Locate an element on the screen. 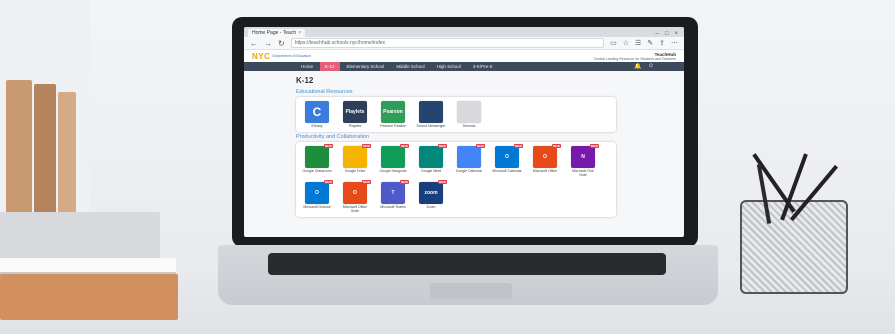  app-label: Microsoft Calendar is located at coordinates (507, 171).